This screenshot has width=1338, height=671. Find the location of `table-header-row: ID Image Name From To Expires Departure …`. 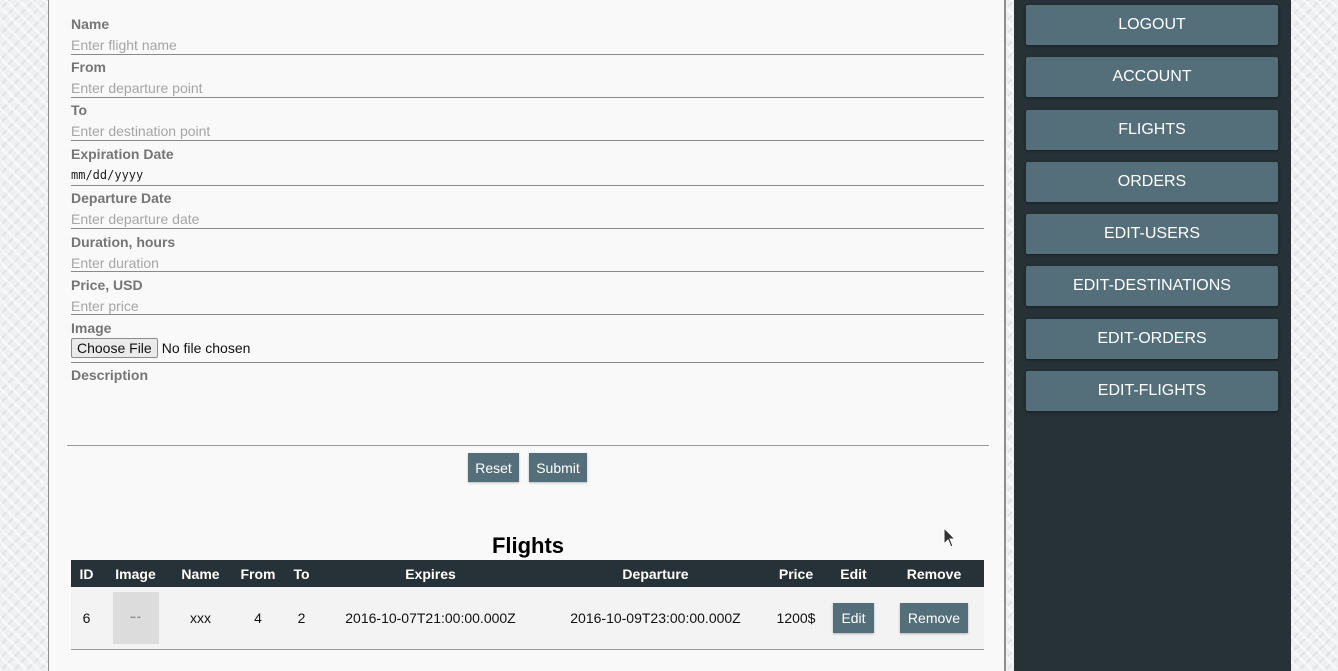

table-header-row: ID Image Name From To Expires Departure … is located at coordinates (527, 573).